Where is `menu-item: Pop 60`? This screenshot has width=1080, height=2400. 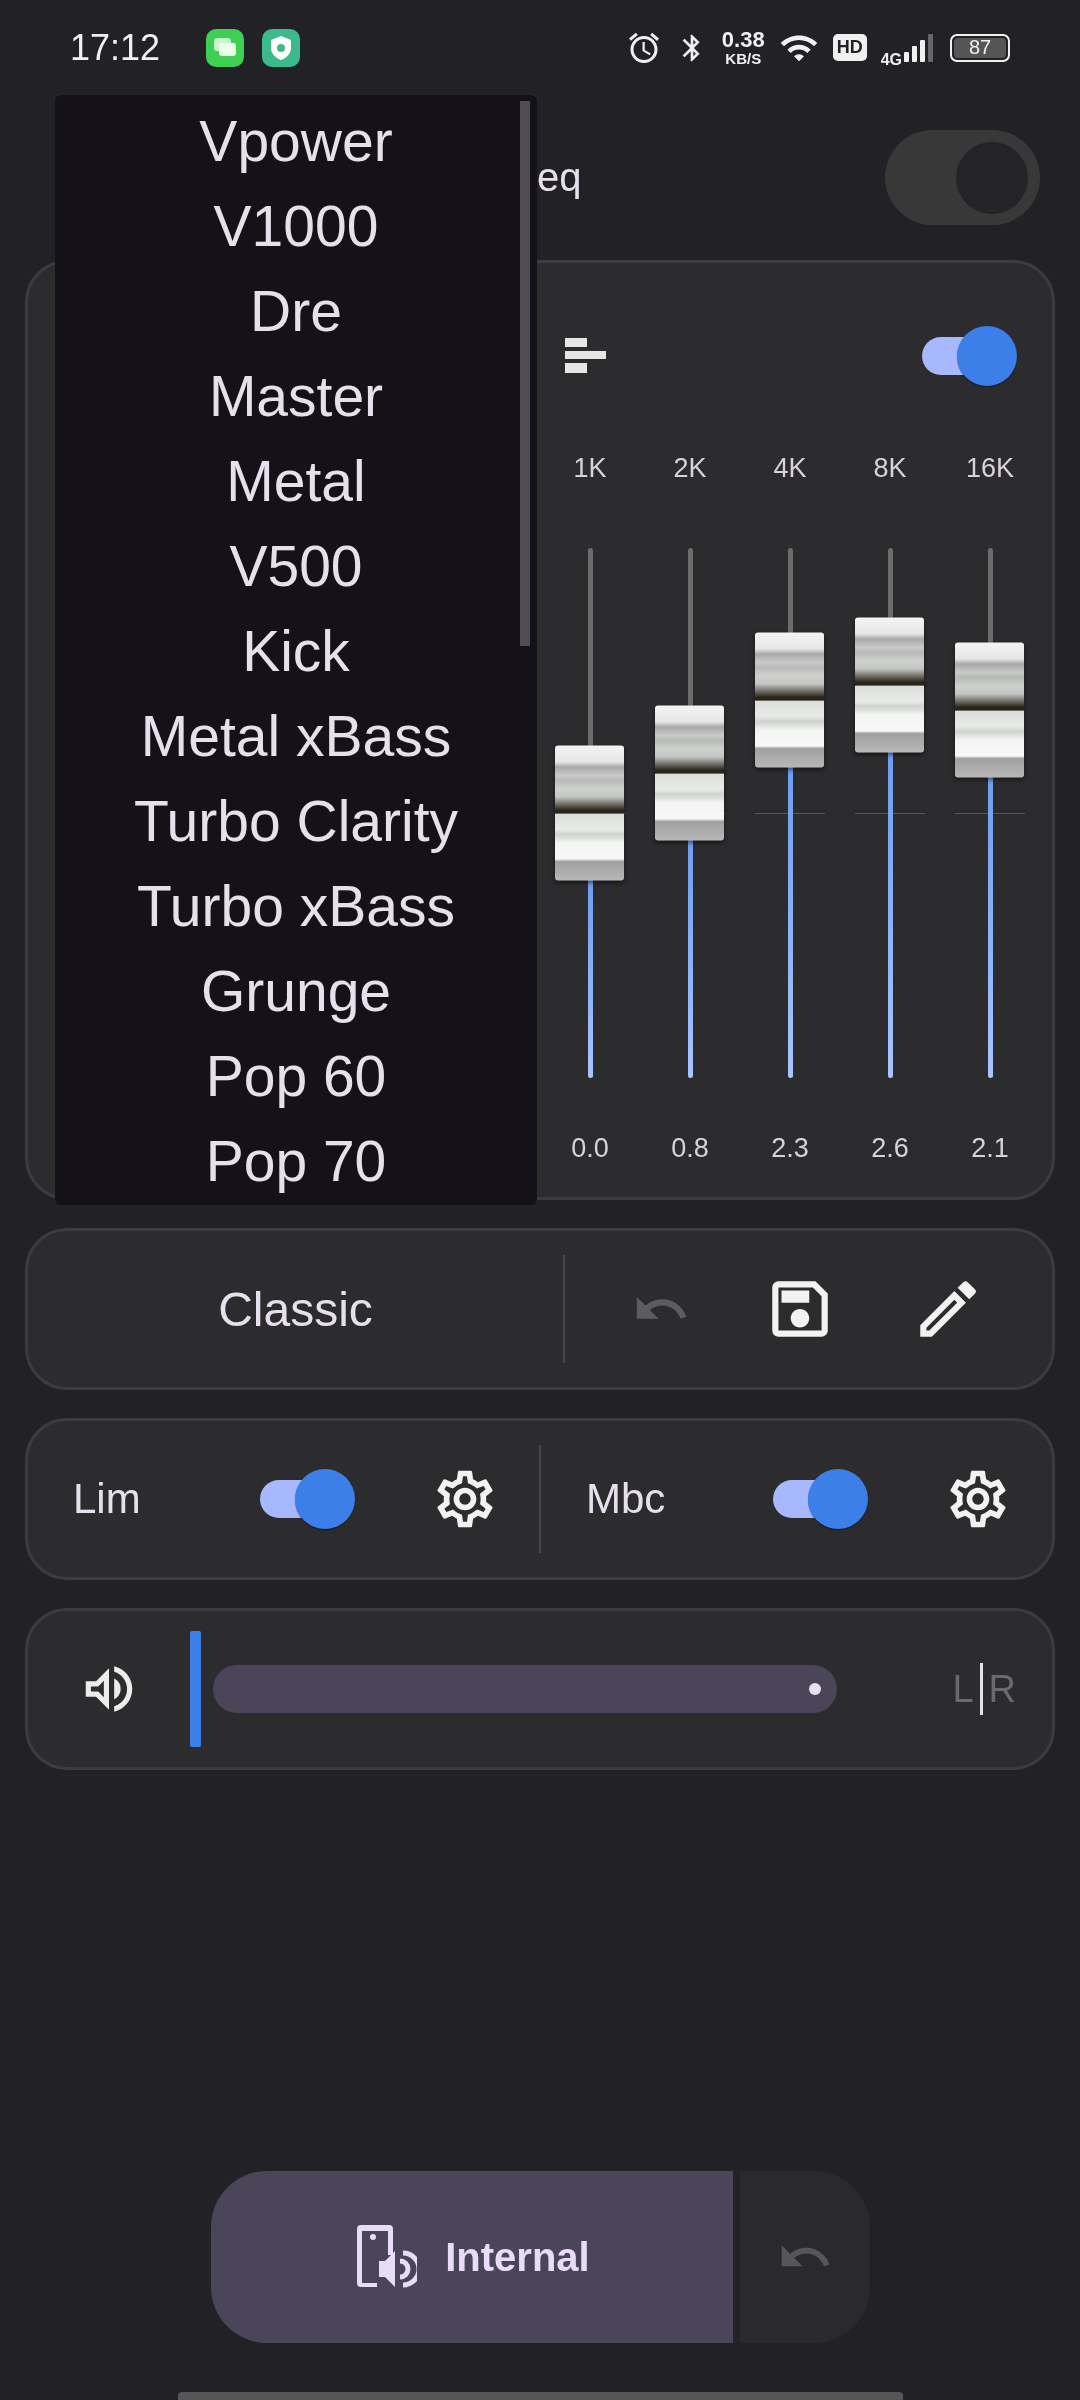
menu-item: Pop 60 is located at coordinates (296, 1075).